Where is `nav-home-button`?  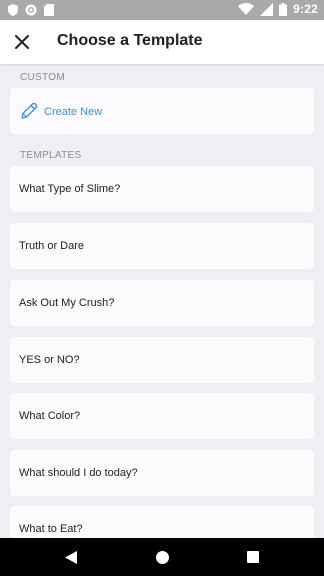 nav-home-button is located at coordinates (162, 557).